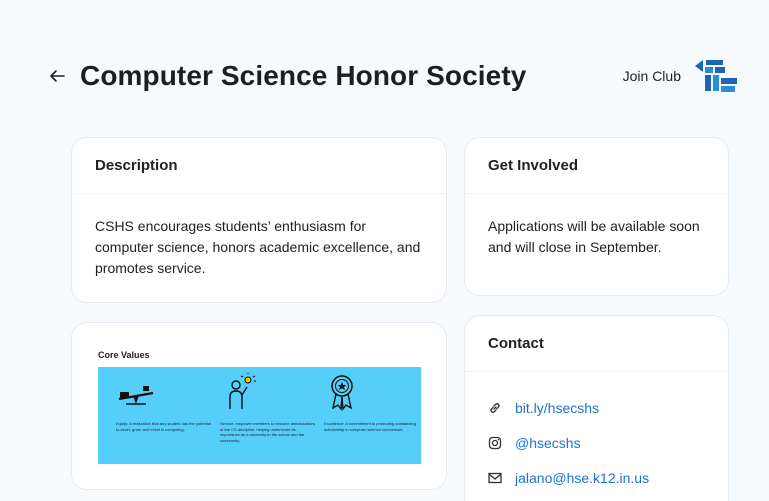 Image resolution: width=769 pixels, height=501 pixels. I want to click on page-title: Computer Science Honor Society, so click(303, 75).